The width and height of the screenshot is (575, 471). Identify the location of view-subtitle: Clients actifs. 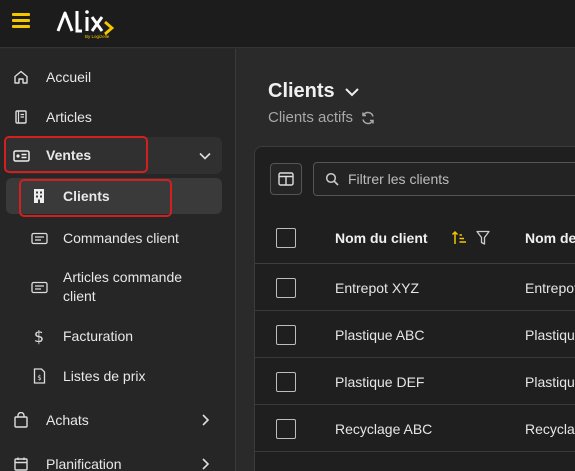
(322, 117).